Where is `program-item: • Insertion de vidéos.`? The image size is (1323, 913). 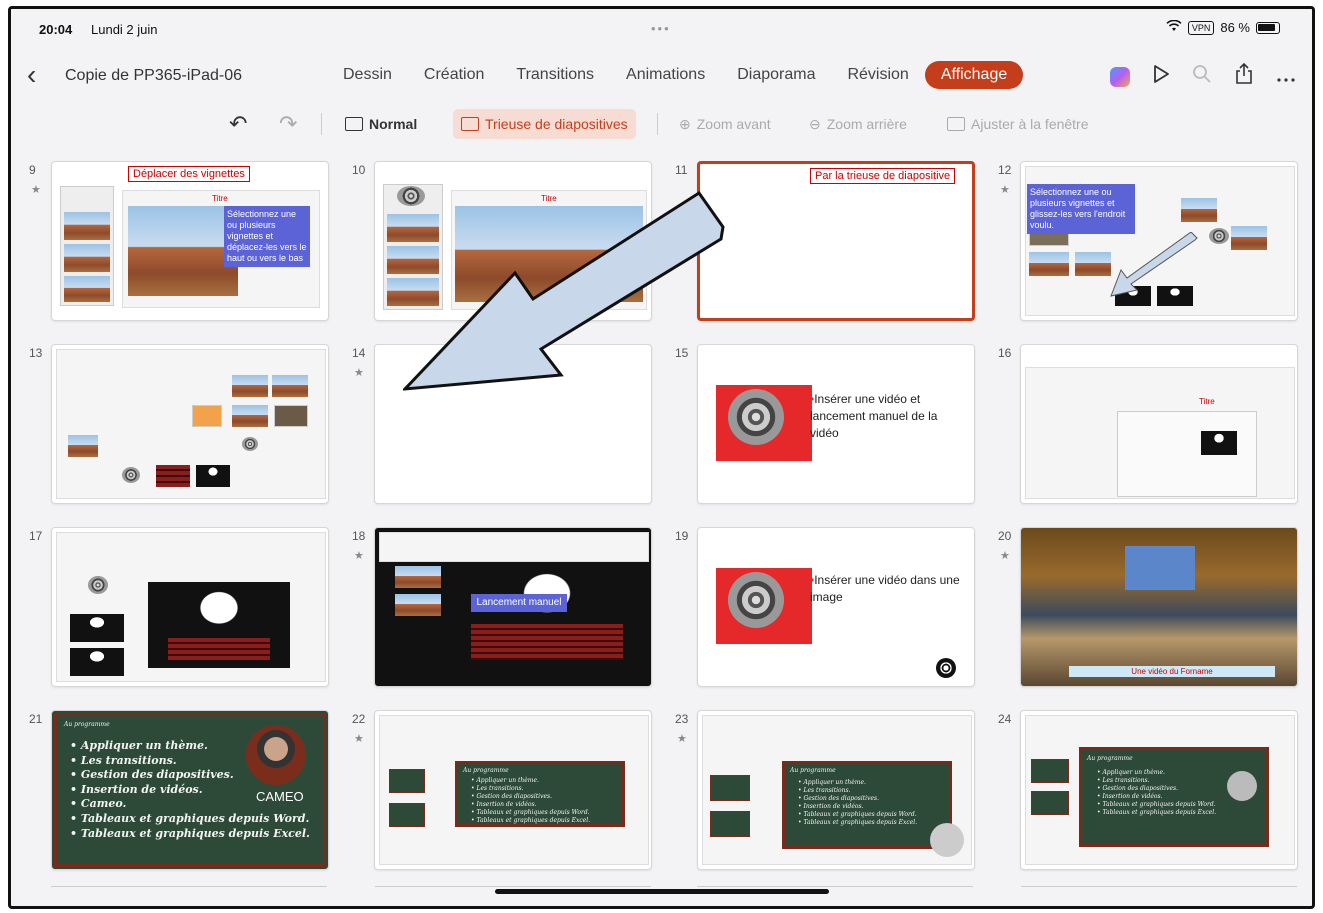 program-item: • Insertion de vidéos. is located at coordinates (1130, 796).